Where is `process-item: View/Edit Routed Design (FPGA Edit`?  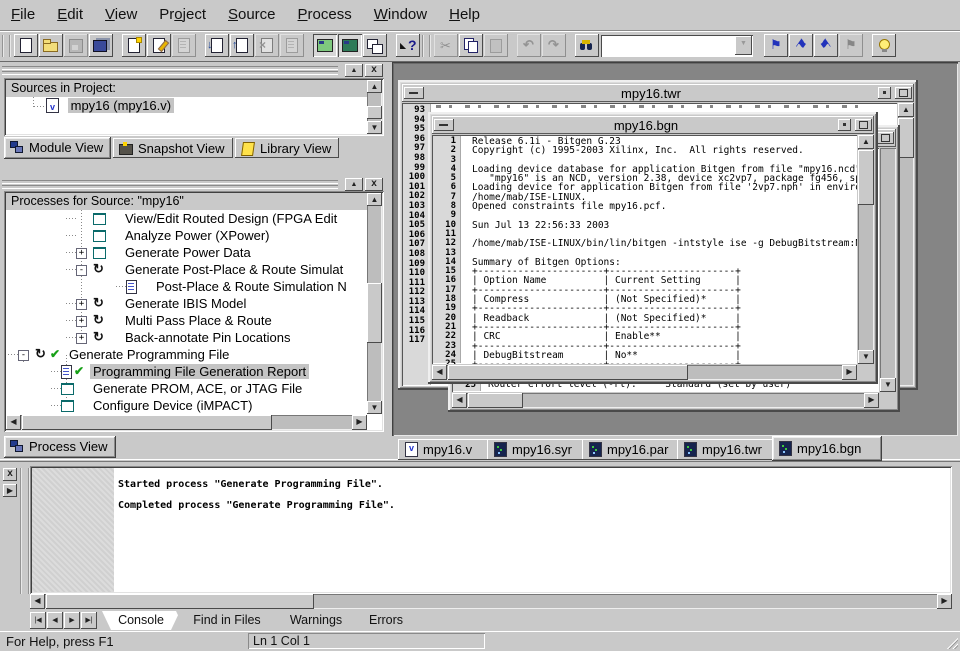
process-item: View/Edit Routed Design (FPGA Edit is located at coordinates (186, 218).